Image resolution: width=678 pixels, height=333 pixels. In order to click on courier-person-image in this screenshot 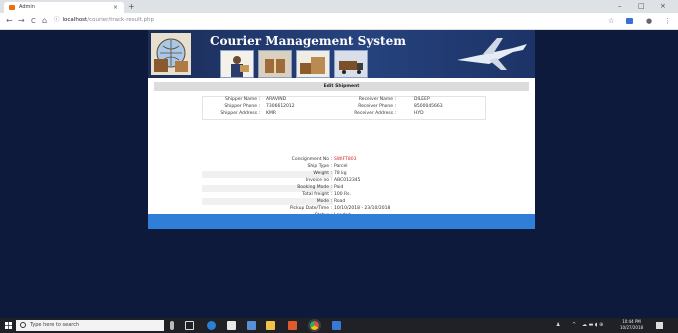, I will do `click(237, 64)`.